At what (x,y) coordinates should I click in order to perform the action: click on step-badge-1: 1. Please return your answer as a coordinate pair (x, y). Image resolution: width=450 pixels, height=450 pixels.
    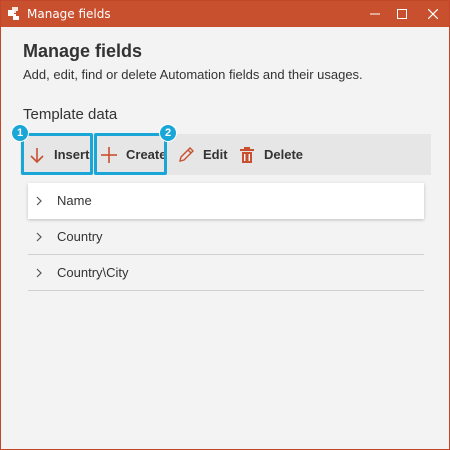
    Looking at the image, I should click on (20, 133).